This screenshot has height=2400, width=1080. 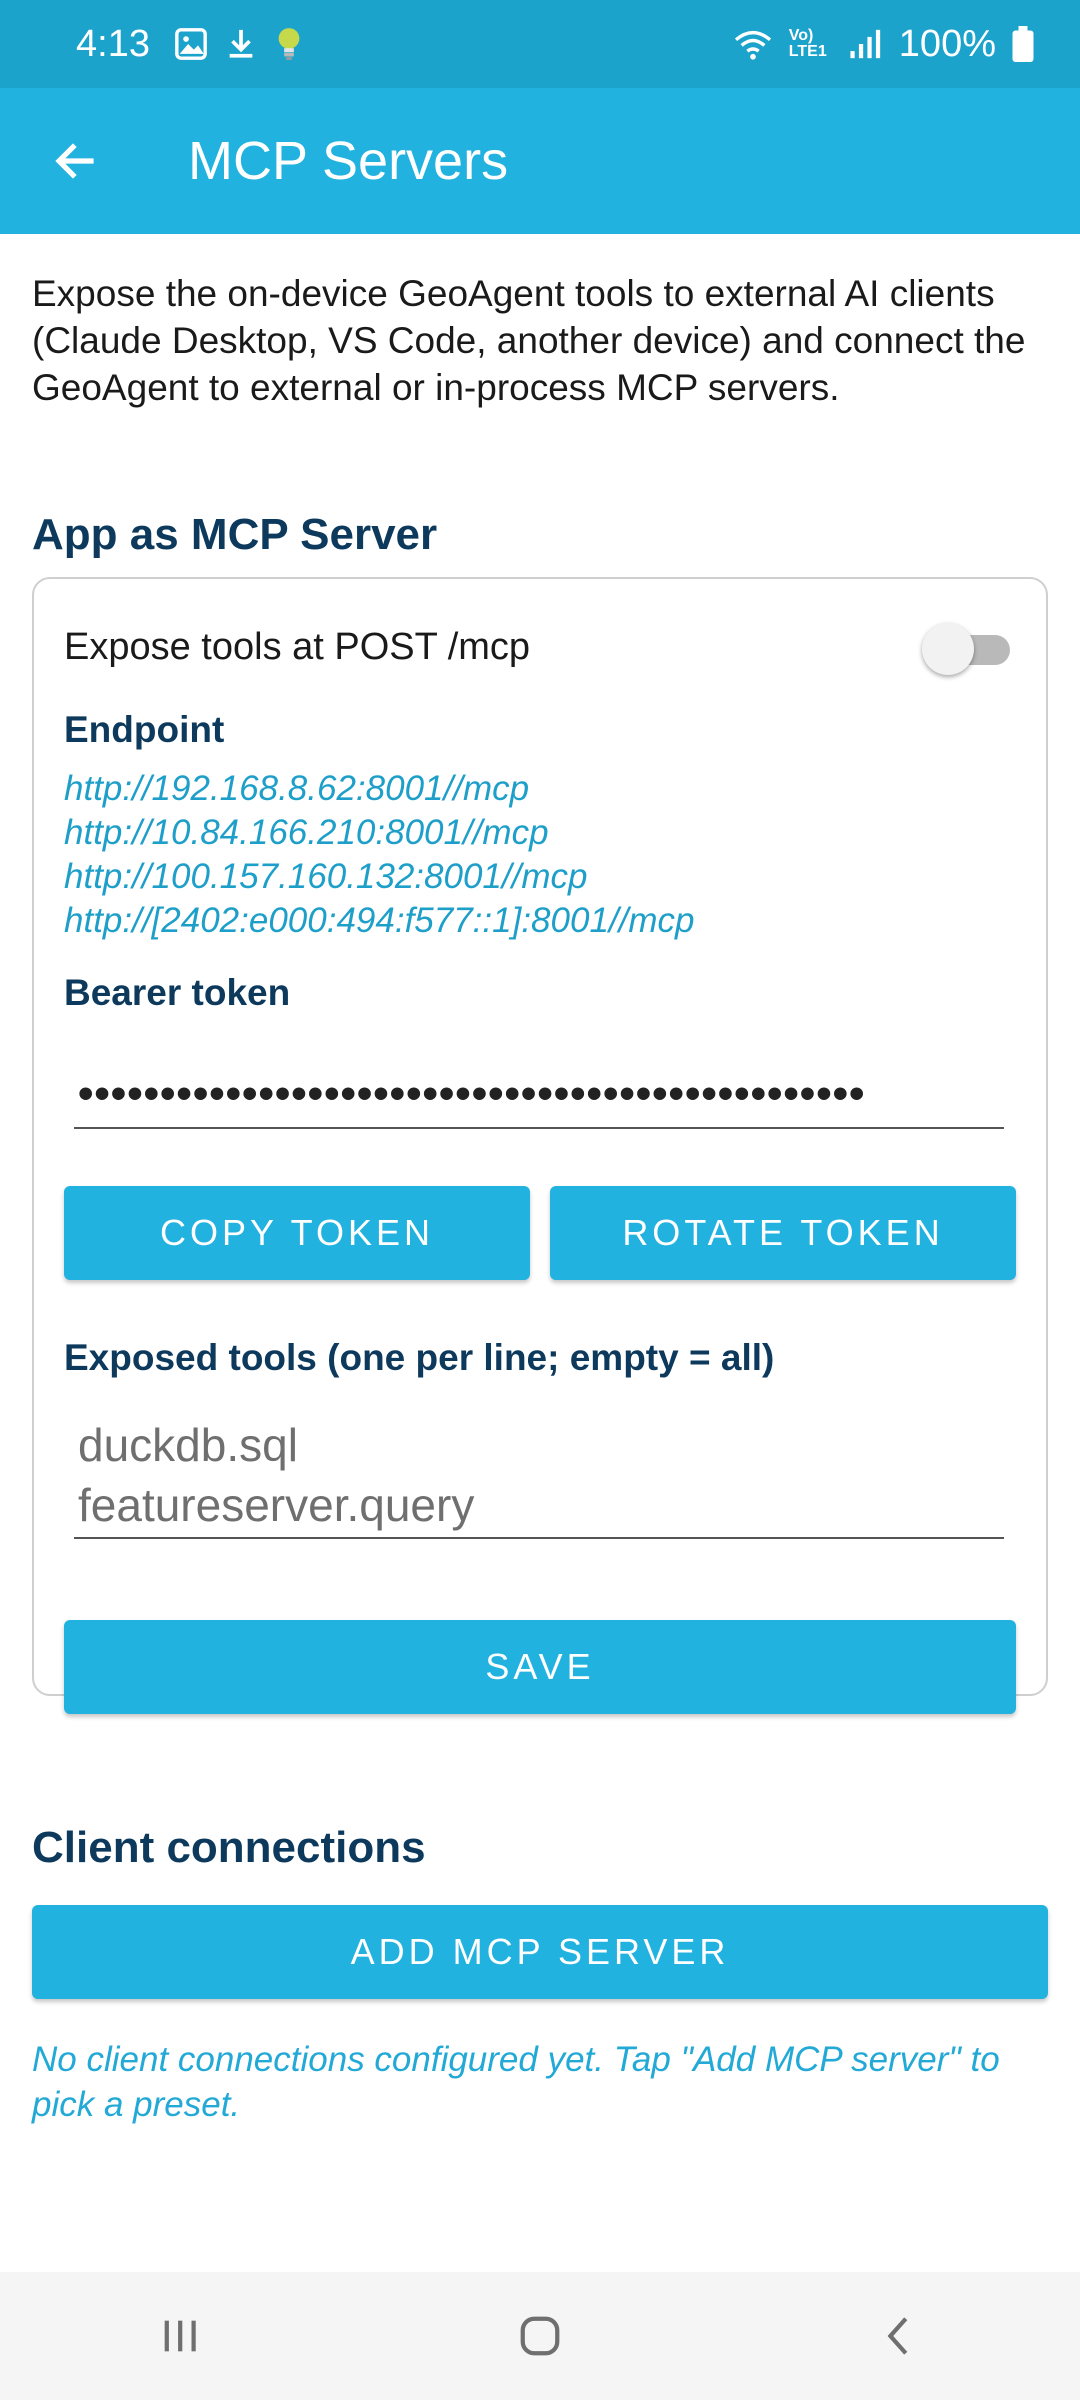 What do you see at coordinates (379, 789) in the screenshot?
I see `endpoint-url: http://192.168.8.62:8001//mcp` at bounding box center [379, 789].